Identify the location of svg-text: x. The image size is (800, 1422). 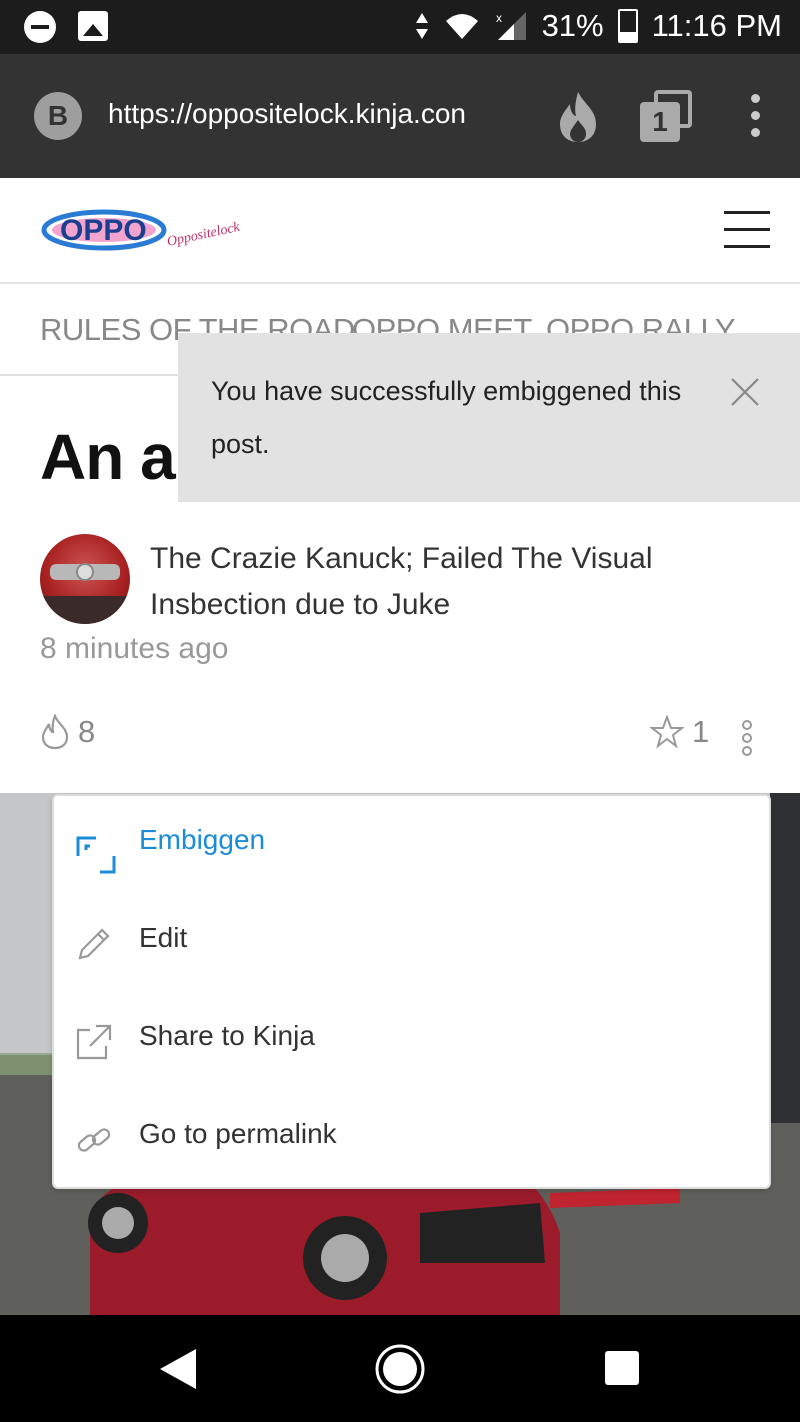
(499, 18).